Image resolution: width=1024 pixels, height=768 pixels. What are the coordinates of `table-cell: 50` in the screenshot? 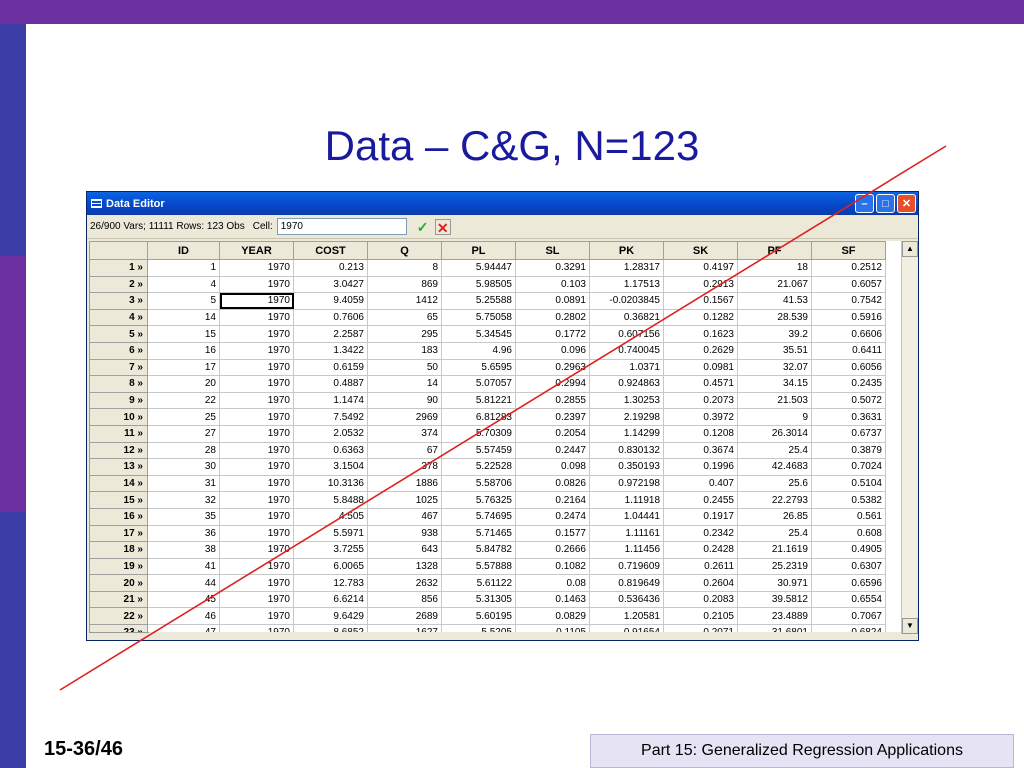 It's located at (404, 367).